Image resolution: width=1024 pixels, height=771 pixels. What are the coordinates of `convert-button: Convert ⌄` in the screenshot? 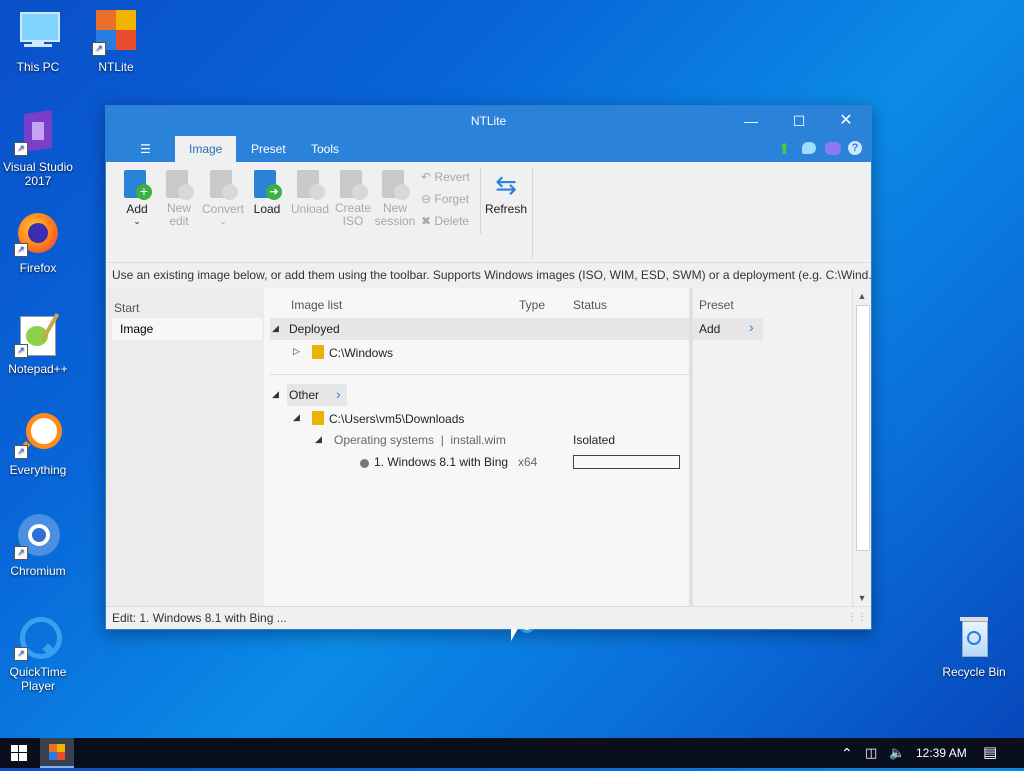 It's located at (223, 198).